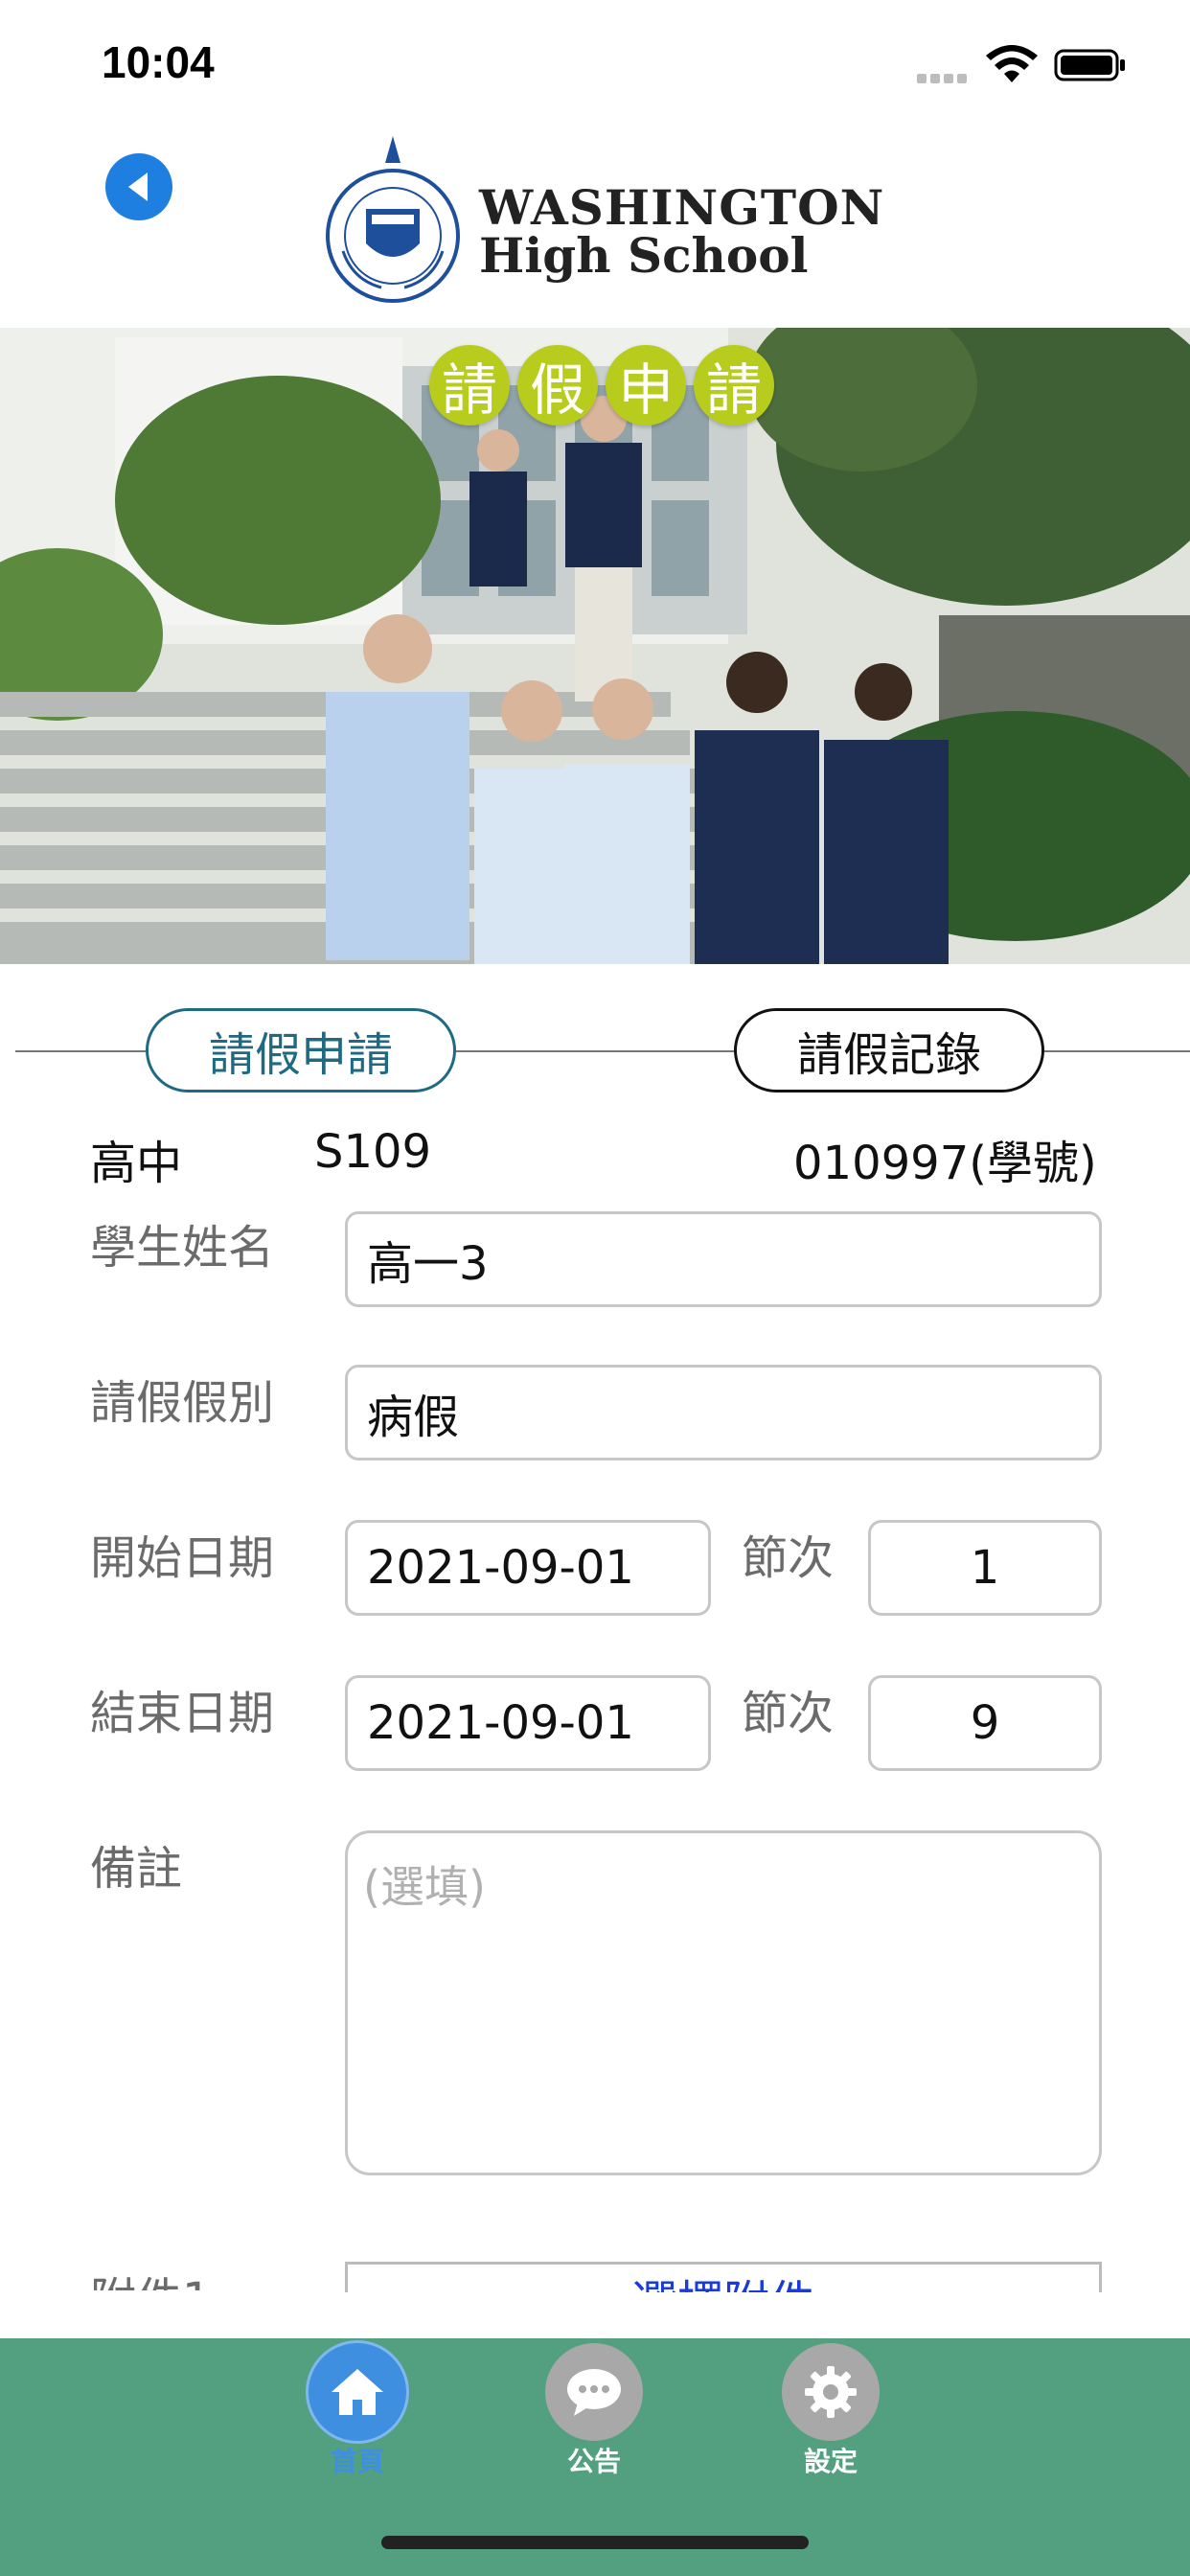  I want to click on hero-title-char: 假, so click(558, 385).